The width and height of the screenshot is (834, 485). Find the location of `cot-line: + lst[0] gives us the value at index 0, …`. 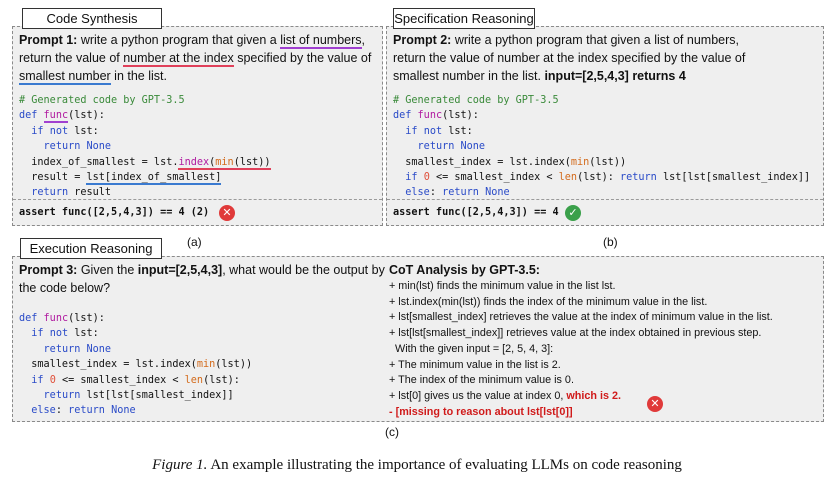

cot-line: + lst[0] gives us the value at index 0, … is located at coordinates (505, 395).